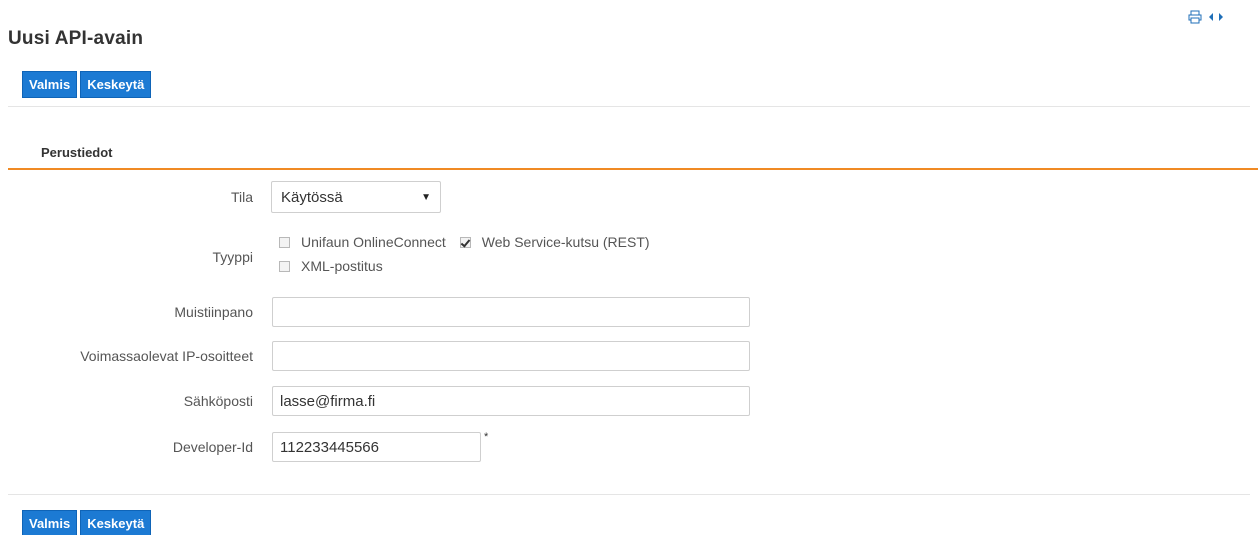 Image resolution: width=1258 pixels, height=535 pixels. I want to click on xml-checkbox: XML-postitus, so click(331, 266).